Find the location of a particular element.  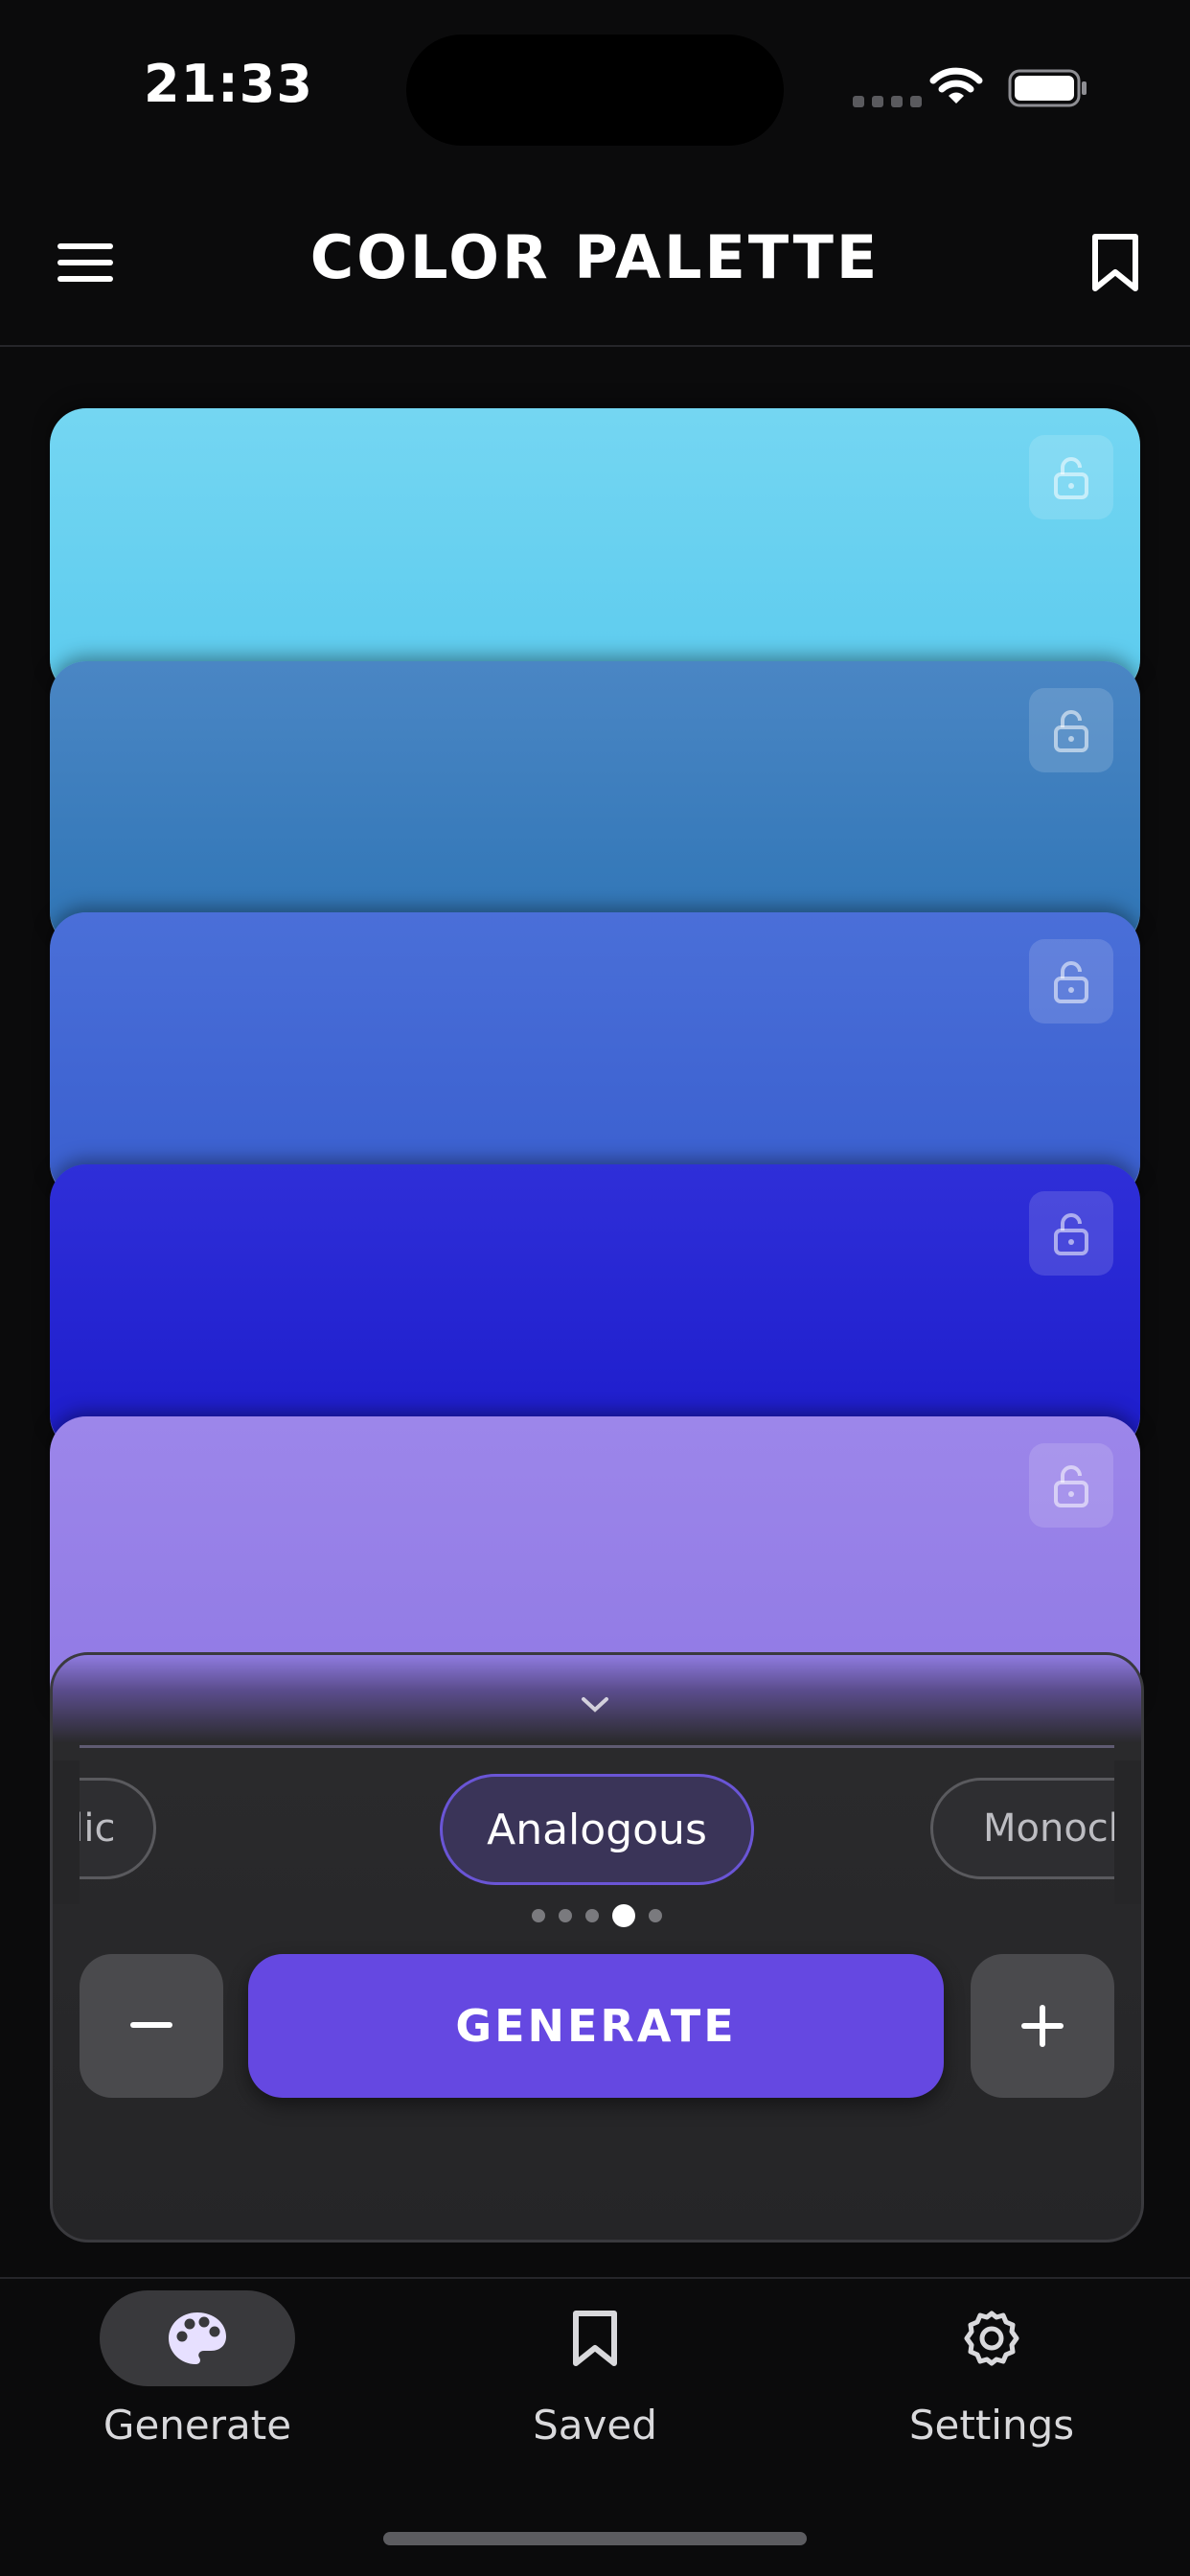

battery-icon is located at coordinates (1047, 88).